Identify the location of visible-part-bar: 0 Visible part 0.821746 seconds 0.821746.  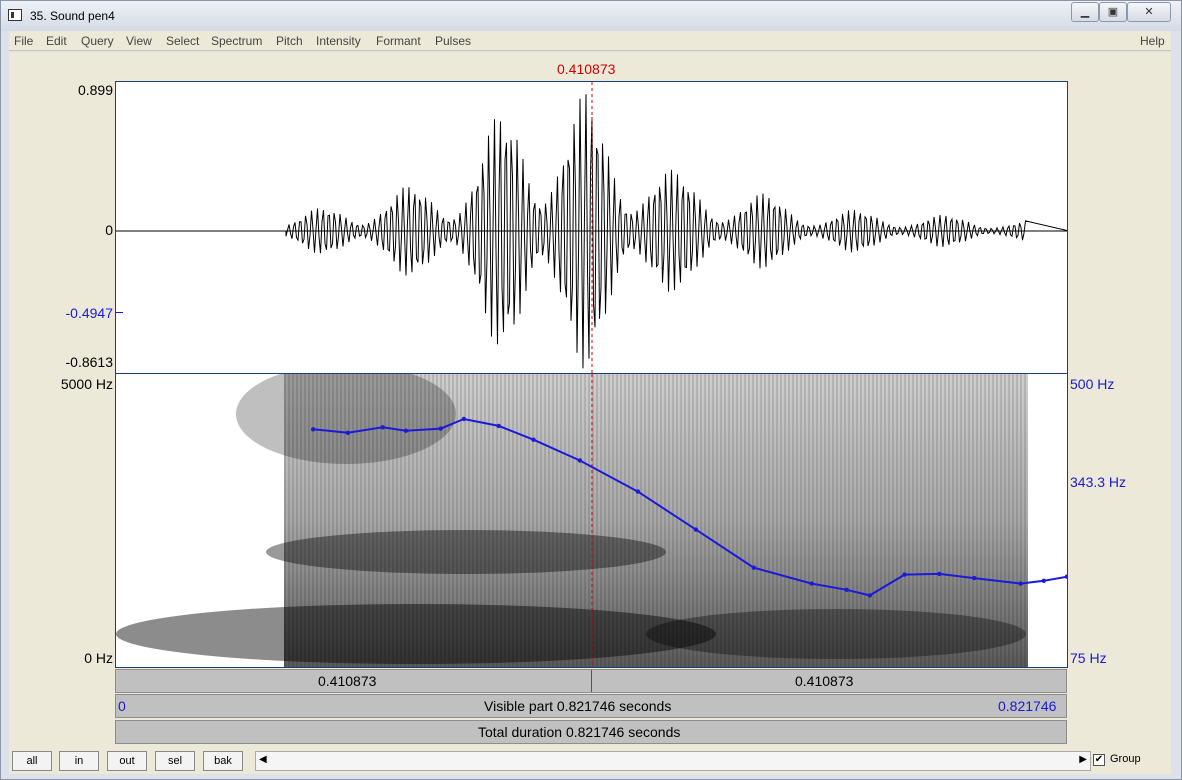
(591, 706).